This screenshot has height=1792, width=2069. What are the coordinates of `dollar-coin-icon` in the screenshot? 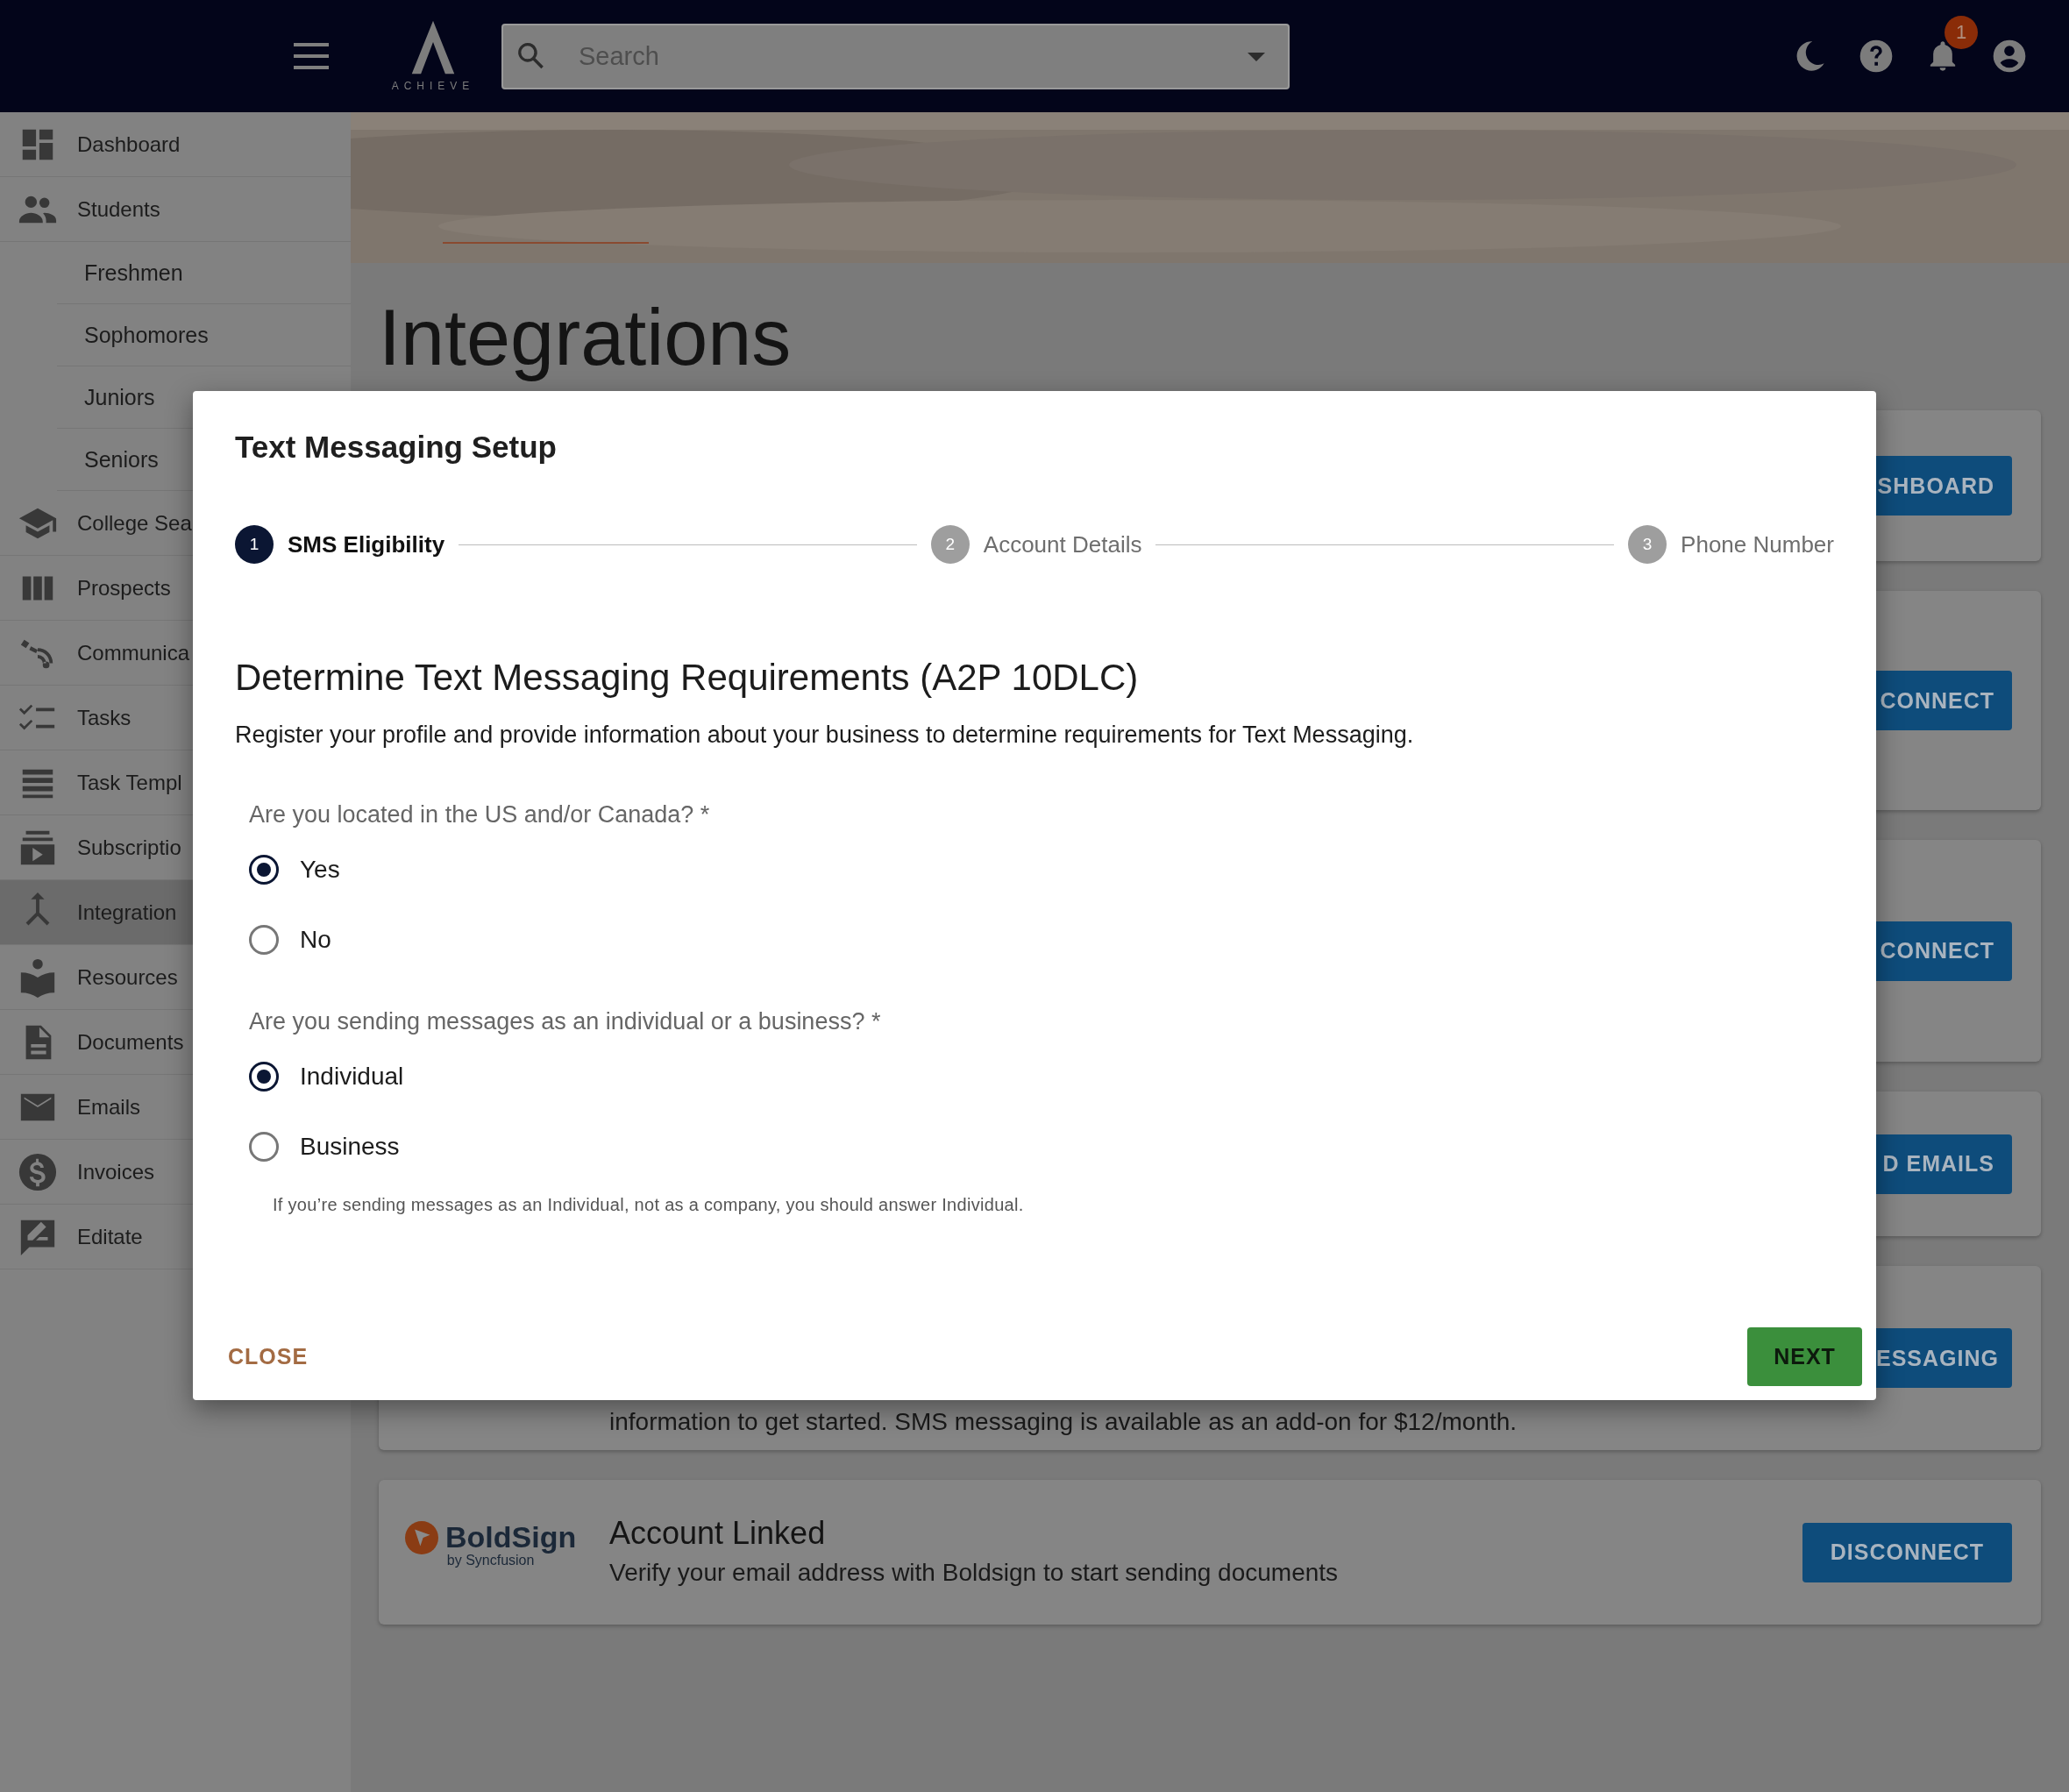 It's located at (38, 1171).